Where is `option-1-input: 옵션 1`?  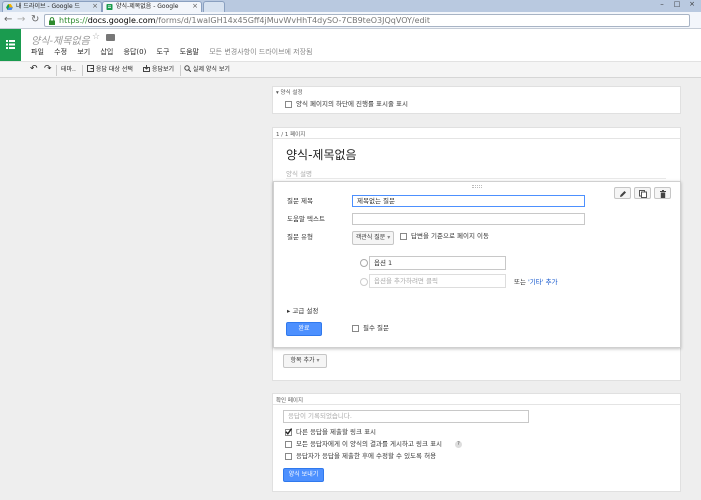 option-1-input: 옵션 1 is located at coordinates (437, 263).